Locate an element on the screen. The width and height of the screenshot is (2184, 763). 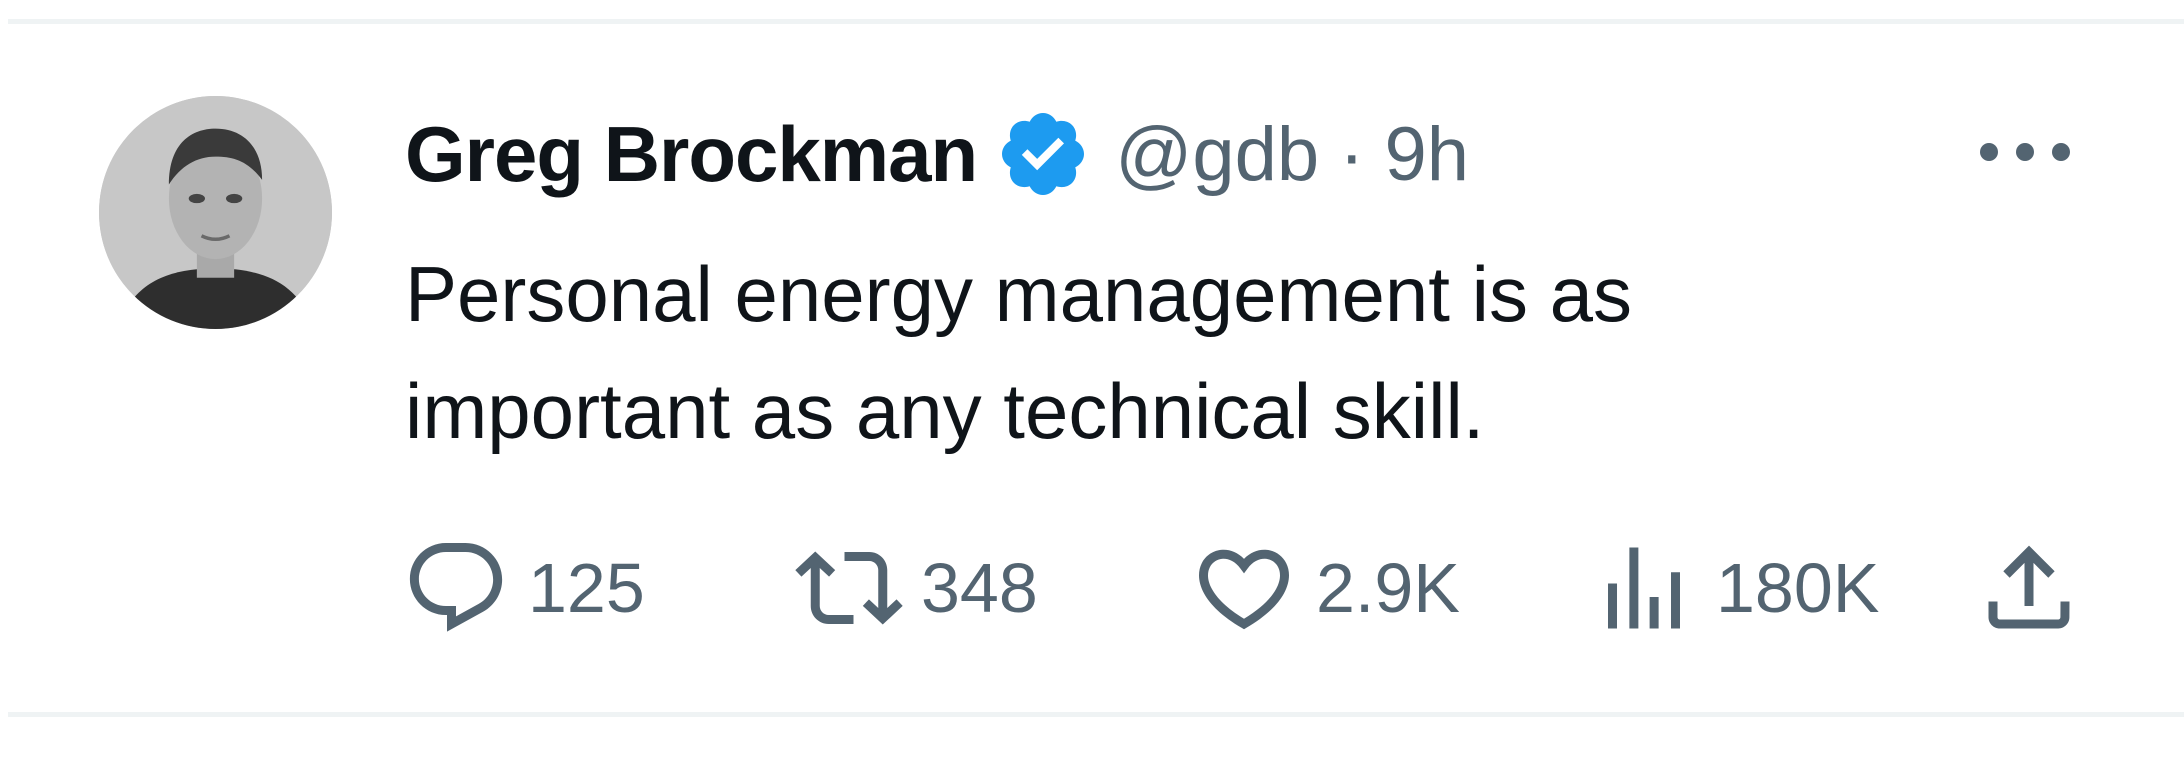
tweet-timestamp: 9h is located at coordinates (1426, 154).